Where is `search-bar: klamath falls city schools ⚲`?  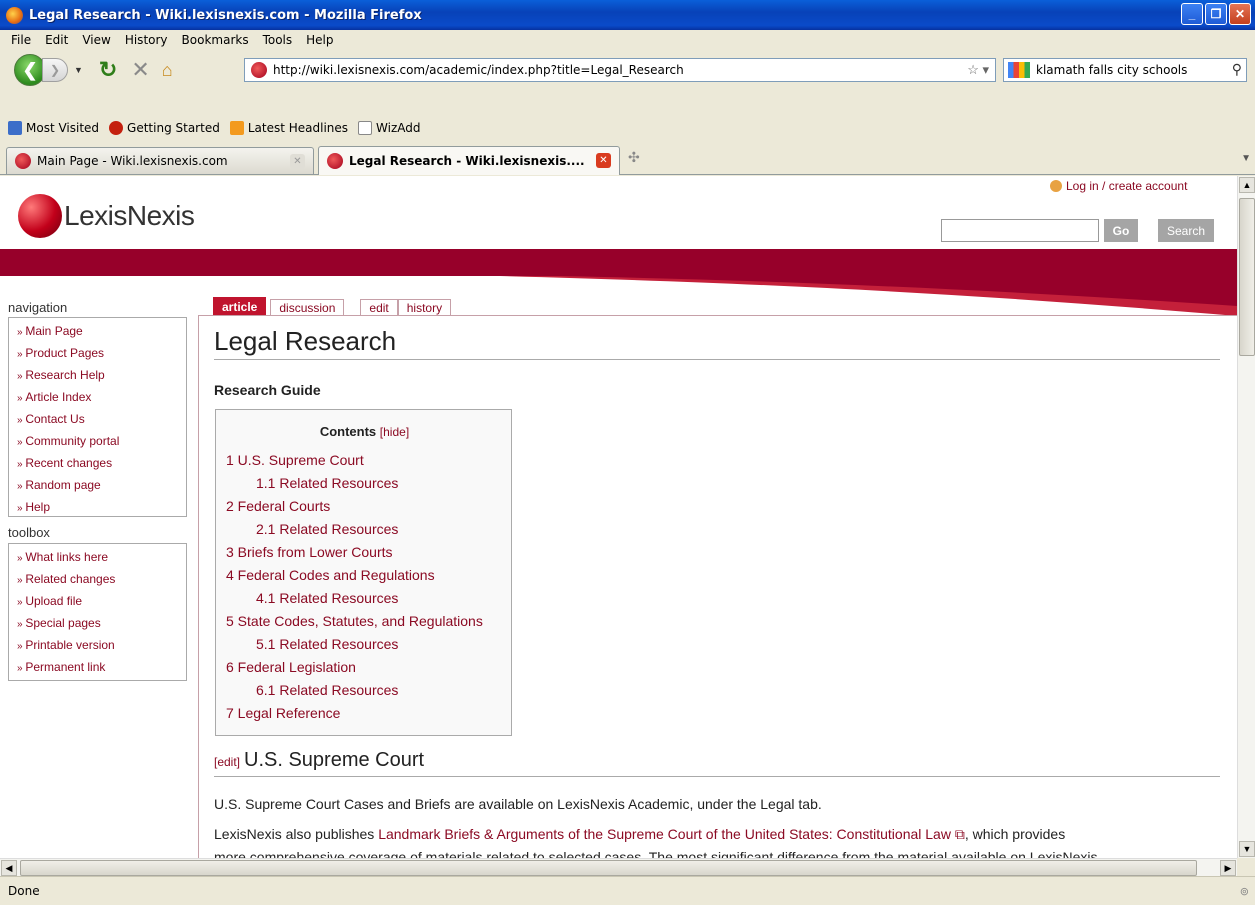
search-bar: klamath falls city schools ⚲ is located at coordinates (1125, 70).